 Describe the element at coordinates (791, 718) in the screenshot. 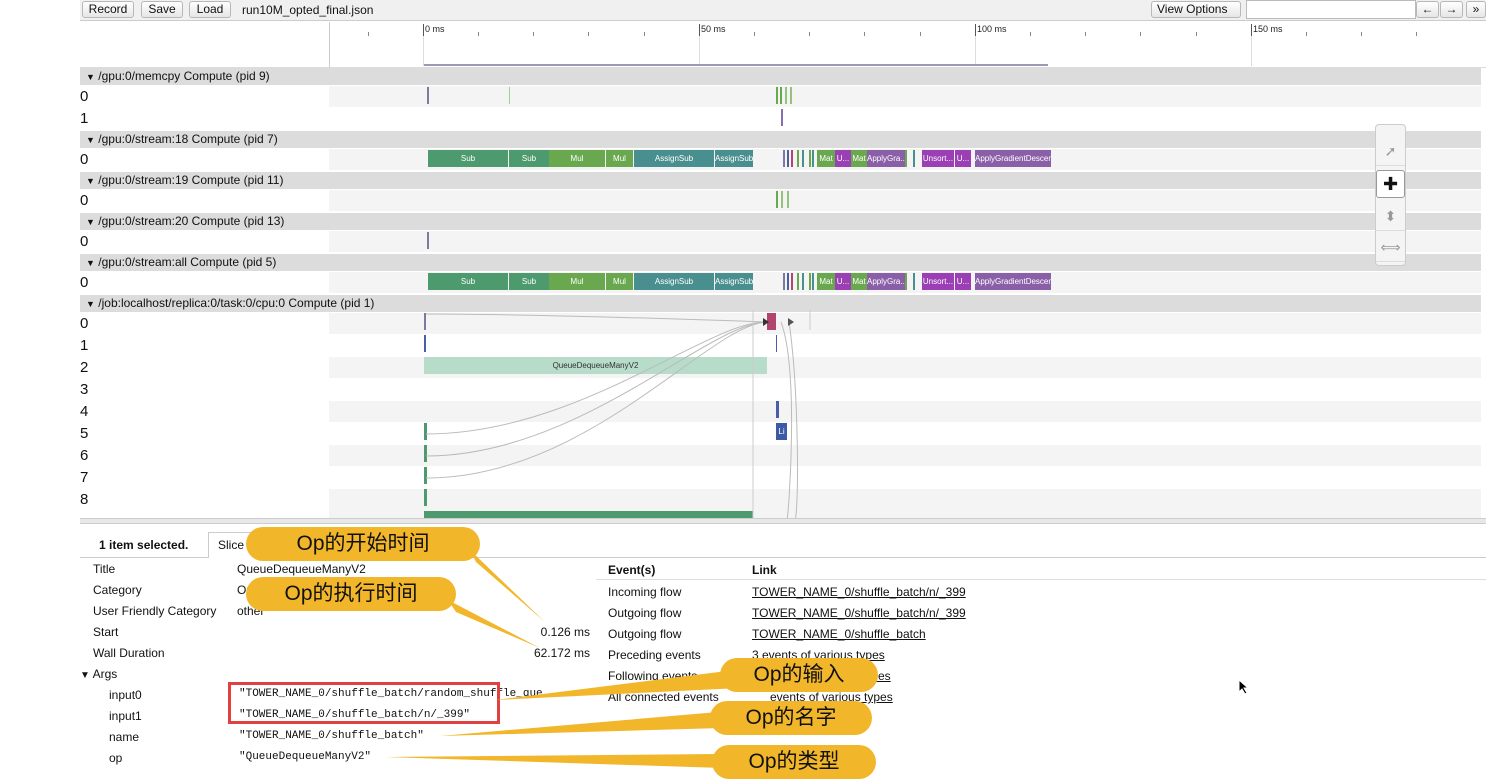

I see `callout-op-name: Op的名字` at that location.